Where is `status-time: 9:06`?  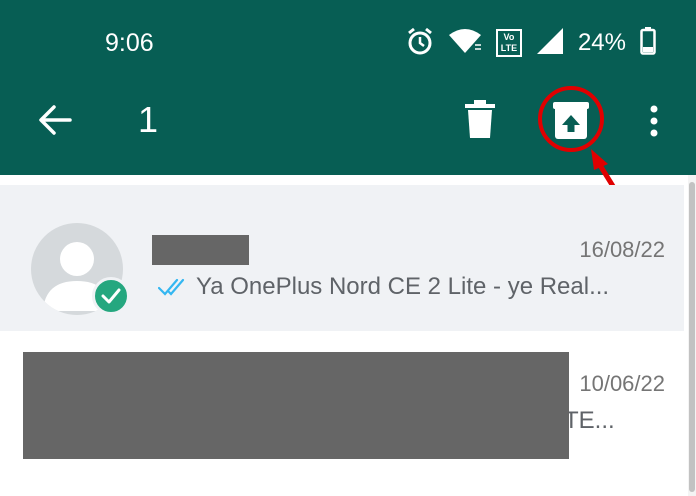
status-time: 9:06 is located at coordinates (129, 43).